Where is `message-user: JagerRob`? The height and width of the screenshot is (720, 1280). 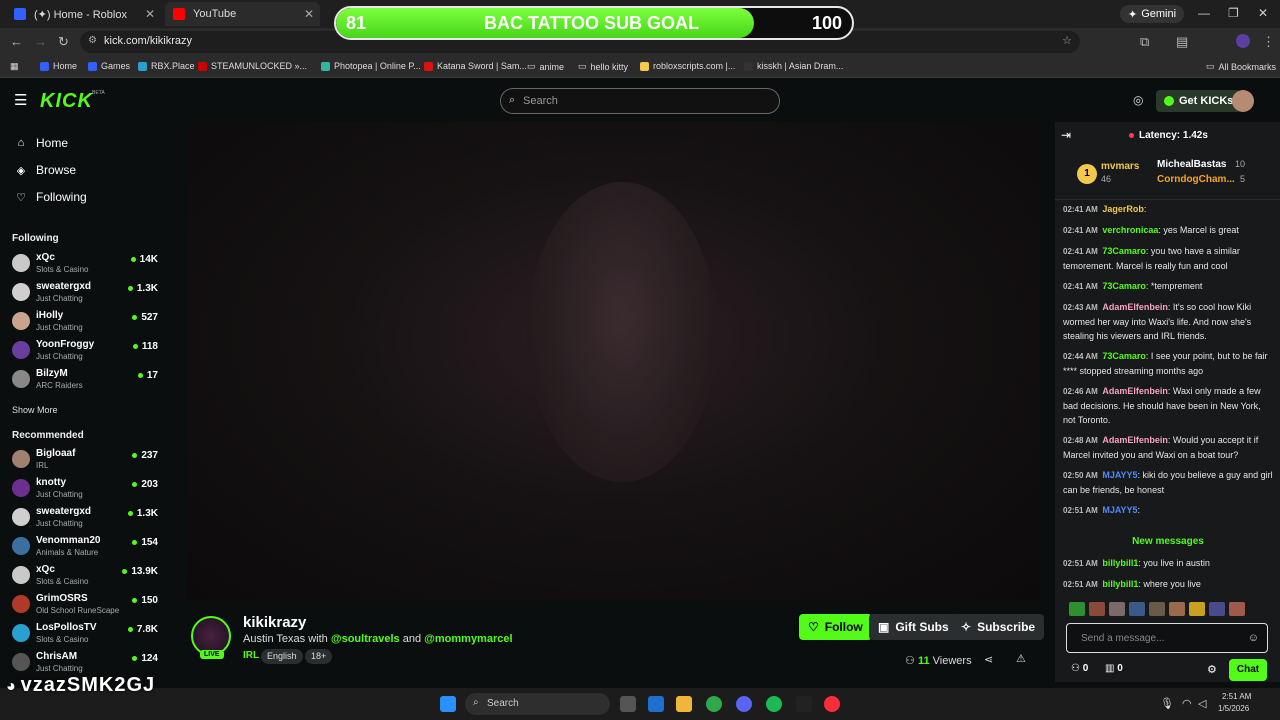
message-user: JagerRob is located at coordinates (1123, 209).